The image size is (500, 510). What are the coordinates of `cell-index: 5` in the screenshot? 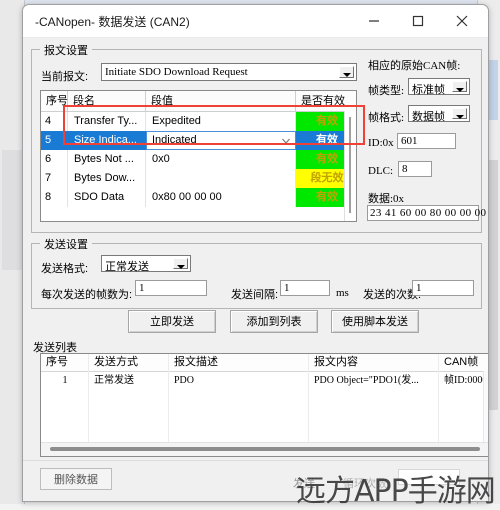 It's located at (54, 140).